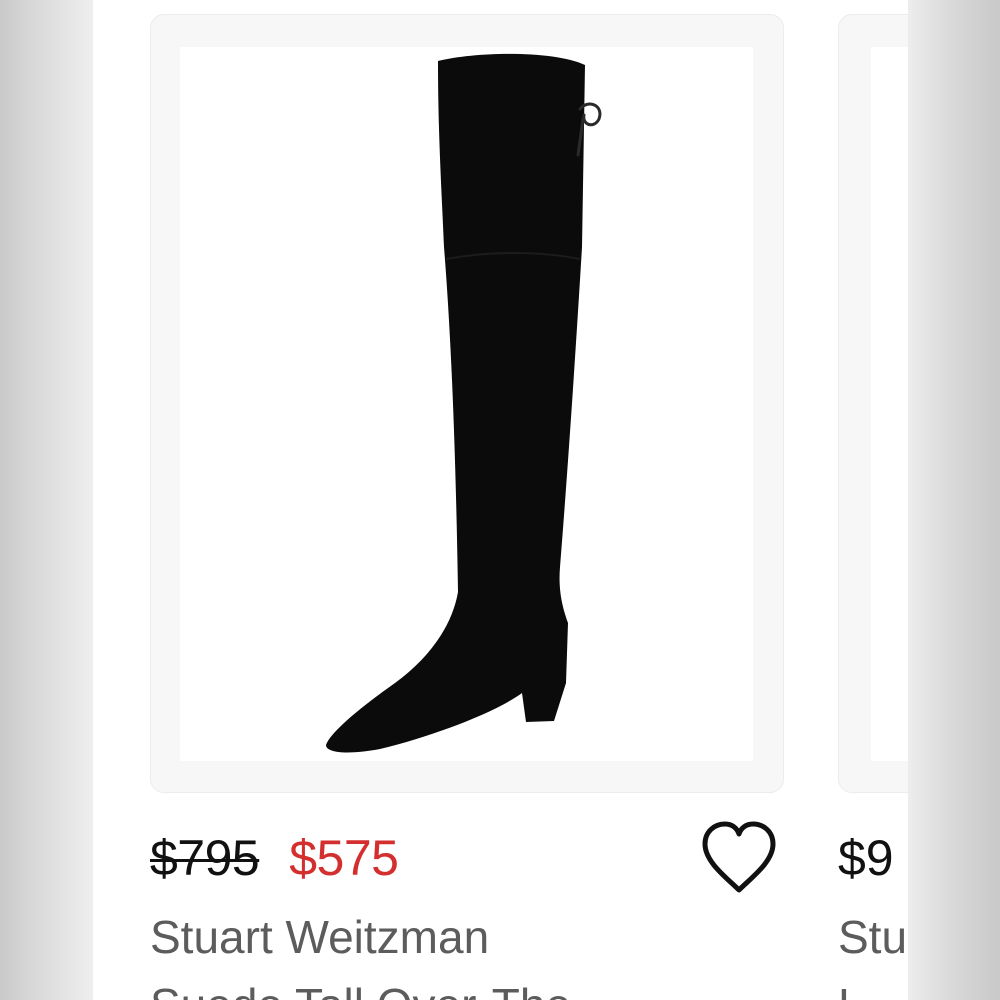 The height and width of the screenshot is (1000, 1000). I want to click on price-row: $795 $575, so click(274, 858).